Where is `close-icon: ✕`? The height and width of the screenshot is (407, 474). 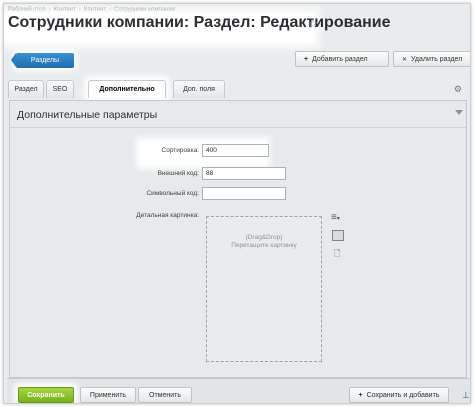 close-icon: ✕ is located at coordinates (405, 59).